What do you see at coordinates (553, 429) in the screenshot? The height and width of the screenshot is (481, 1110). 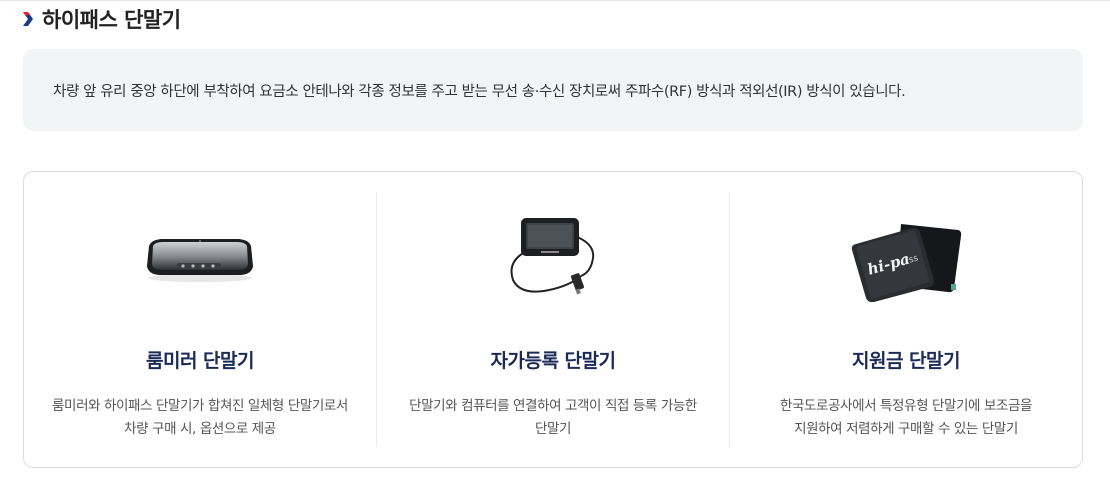 I see `card-description-line: 단말기` at bounding box center [553, 429].